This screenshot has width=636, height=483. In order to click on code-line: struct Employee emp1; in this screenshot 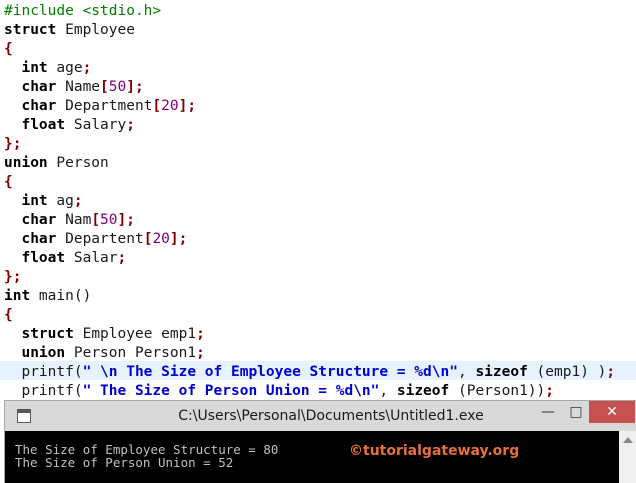, I will do `click(104, 334)`.